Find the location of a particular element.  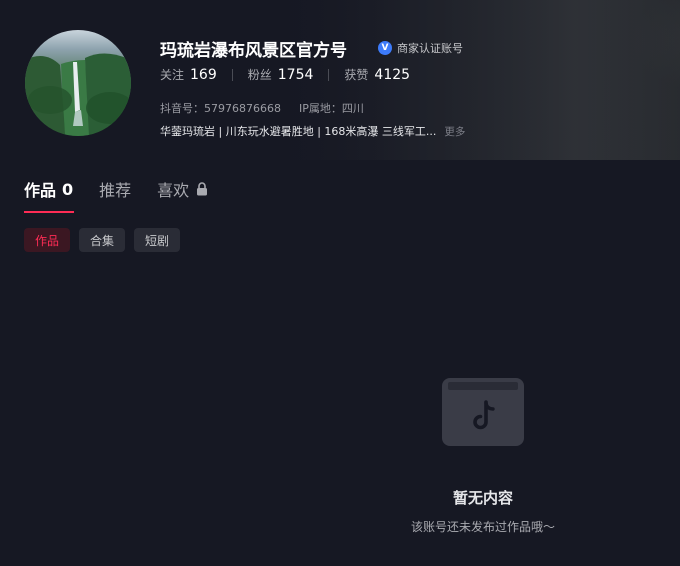

tab-label: 作品 is located at coordinates (40, 190).